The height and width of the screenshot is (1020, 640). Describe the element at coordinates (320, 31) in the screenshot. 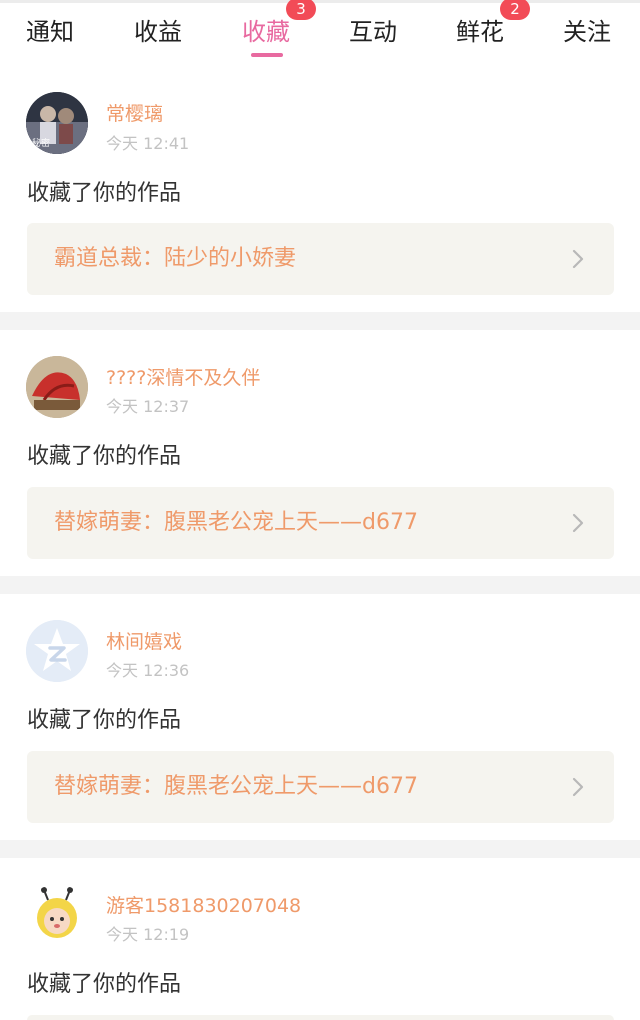

I see `tab-bar: 通知 收益 收藏 3 互动 鲜花 2 关注` at that location.